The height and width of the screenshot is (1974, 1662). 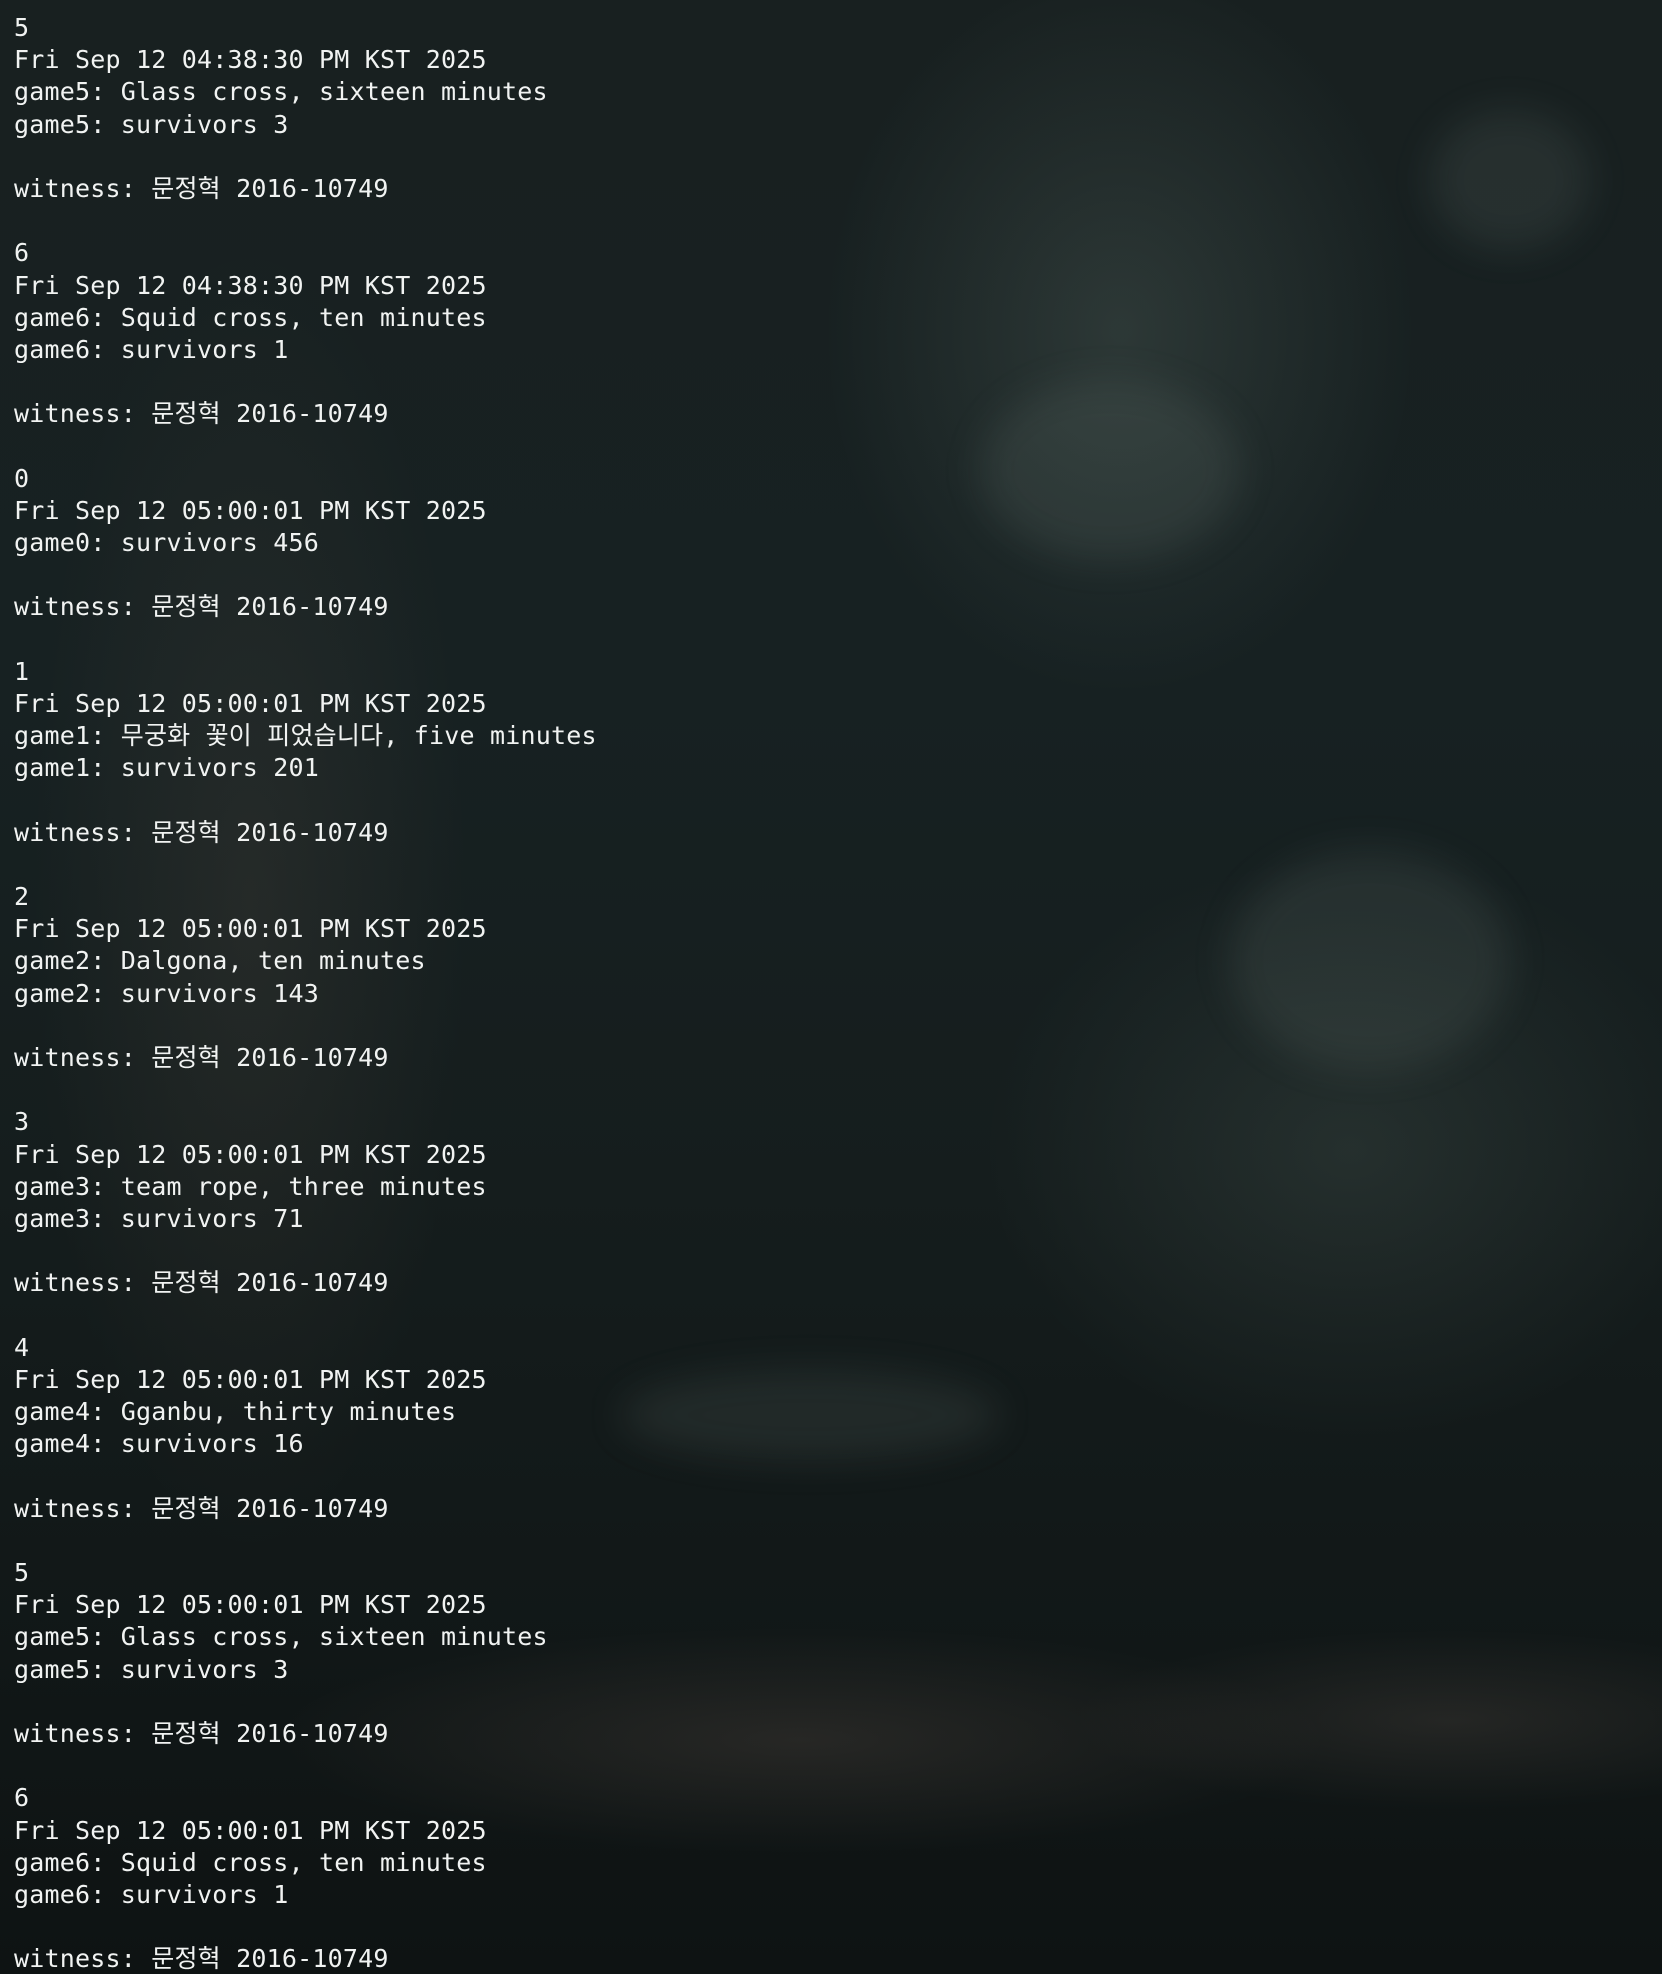 I want to click on terminal-line: game3: survivors 71, so click(x=159, y=1218).